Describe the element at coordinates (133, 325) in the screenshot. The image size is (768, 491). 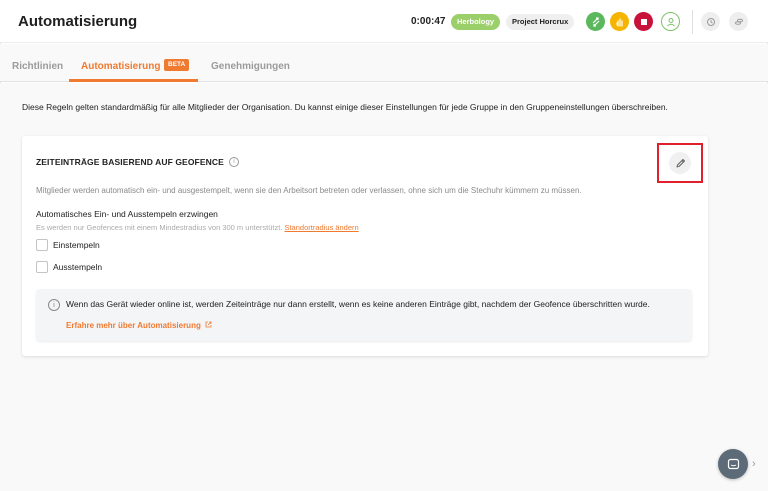
I see `learn-more-text: Erfahre mehr über Automatisierung` at that location.